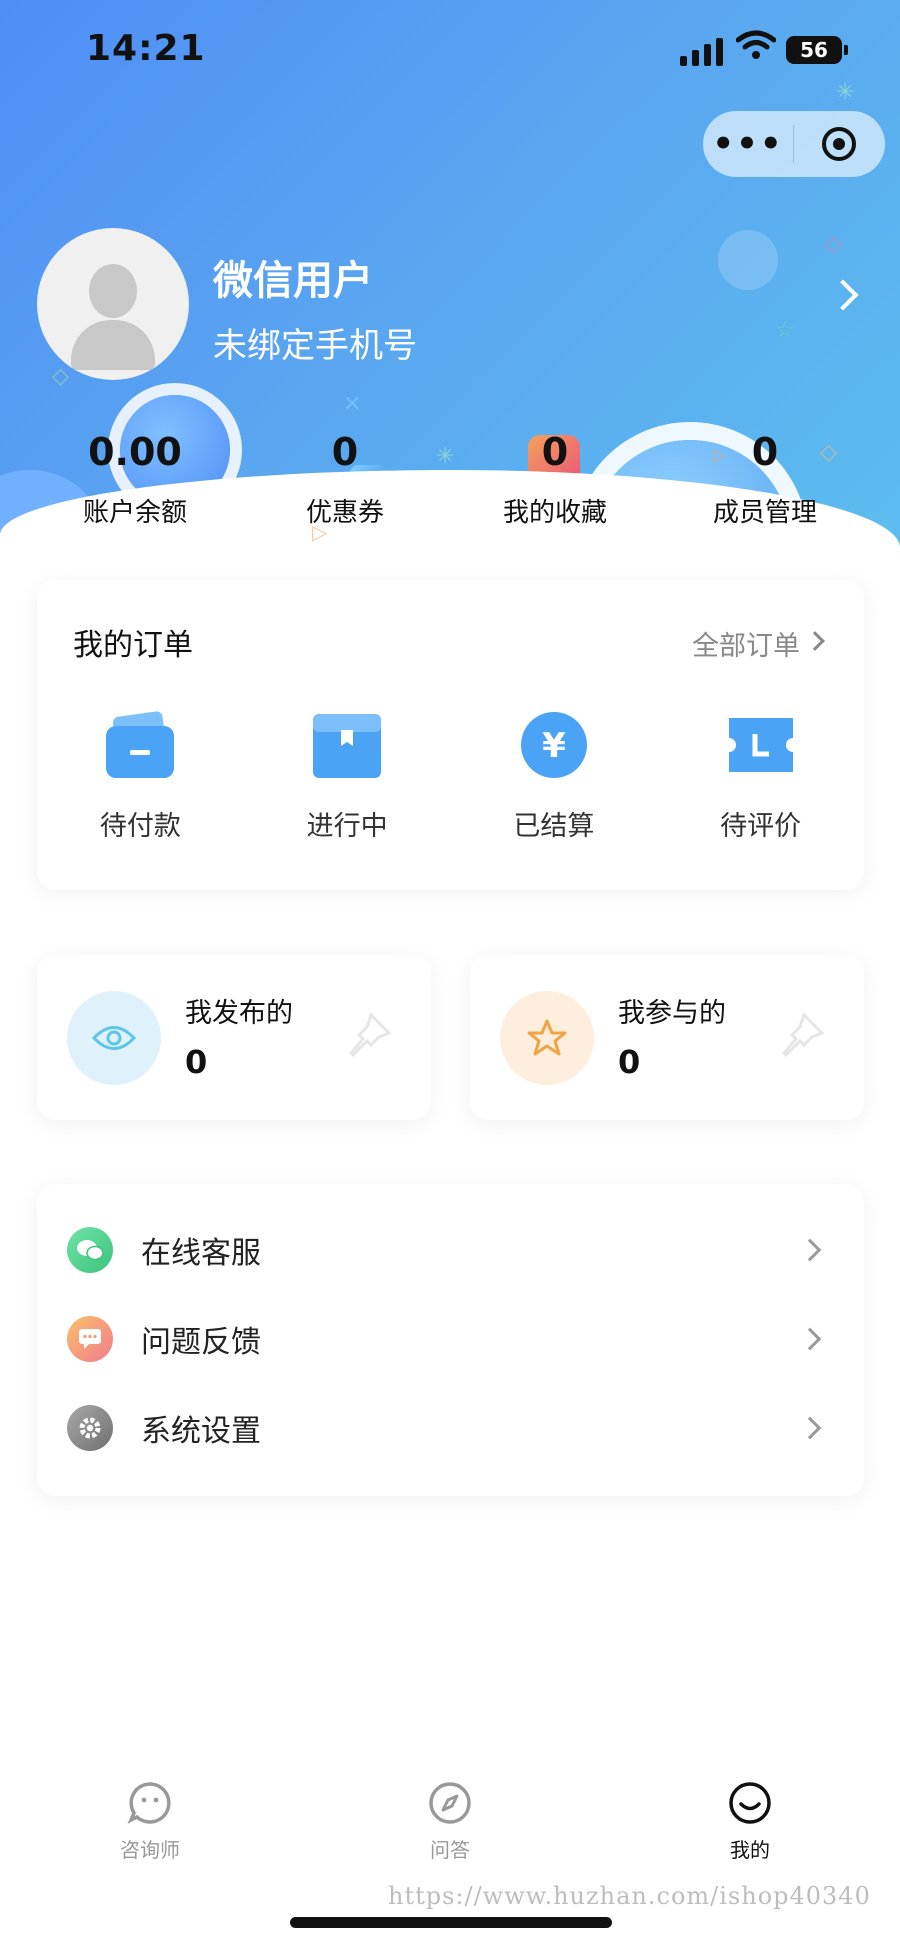 The height and width of the screenshot is (1947, 900). Describe the element at coordinates (135, 479) in the screenshot. I see `stat-balance: 0.00 账户余额` at that location.